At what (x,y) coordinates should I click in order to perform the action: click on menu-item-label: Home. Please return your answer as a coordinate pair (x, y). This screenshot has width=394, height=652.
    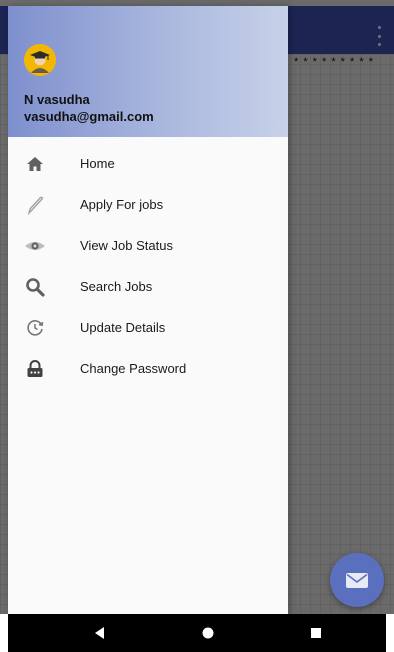
    Looking at the image, I should click on (97, 163).